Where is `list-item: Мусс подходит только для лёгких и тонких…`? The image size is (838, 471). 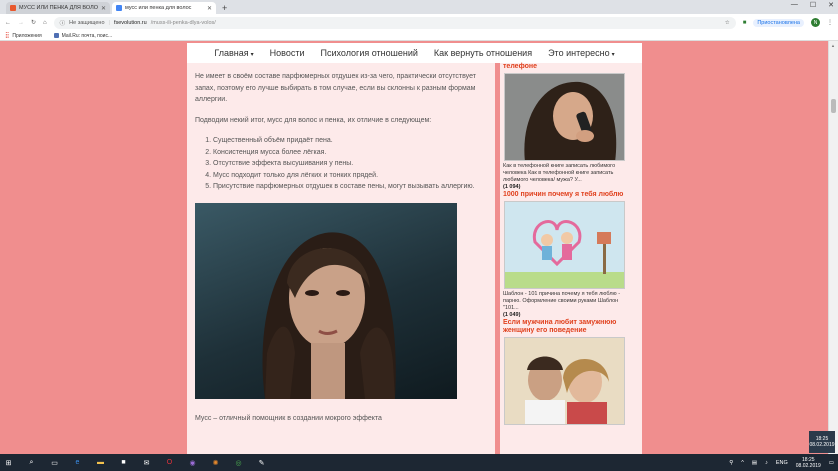
list-item: Мусс подходит только для лёгких и тонких… is located at coordinates (350, 176).